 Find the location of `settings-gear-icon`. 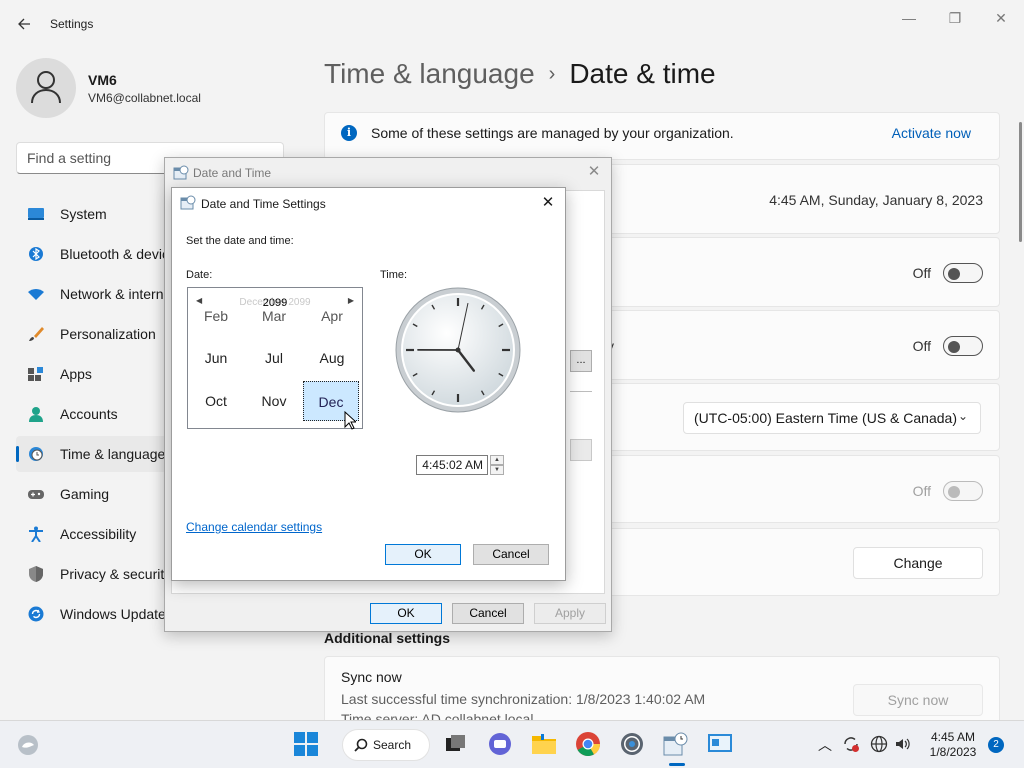

settings-gear-icon is located at coordinates (632, 744).